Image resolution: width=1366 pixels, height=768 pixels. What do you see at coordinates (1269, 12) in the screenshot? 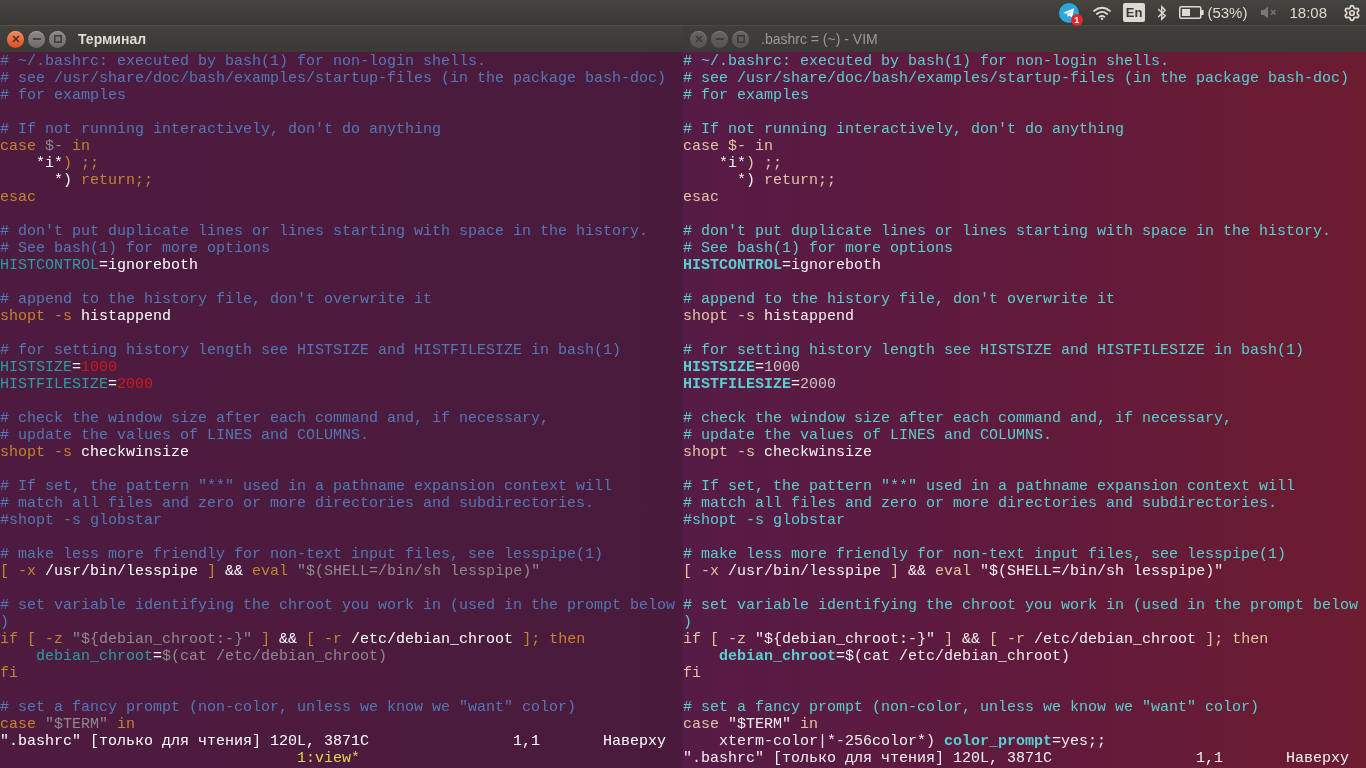
I see `speaker-muted-icon` at bounding box center [1269, 12].